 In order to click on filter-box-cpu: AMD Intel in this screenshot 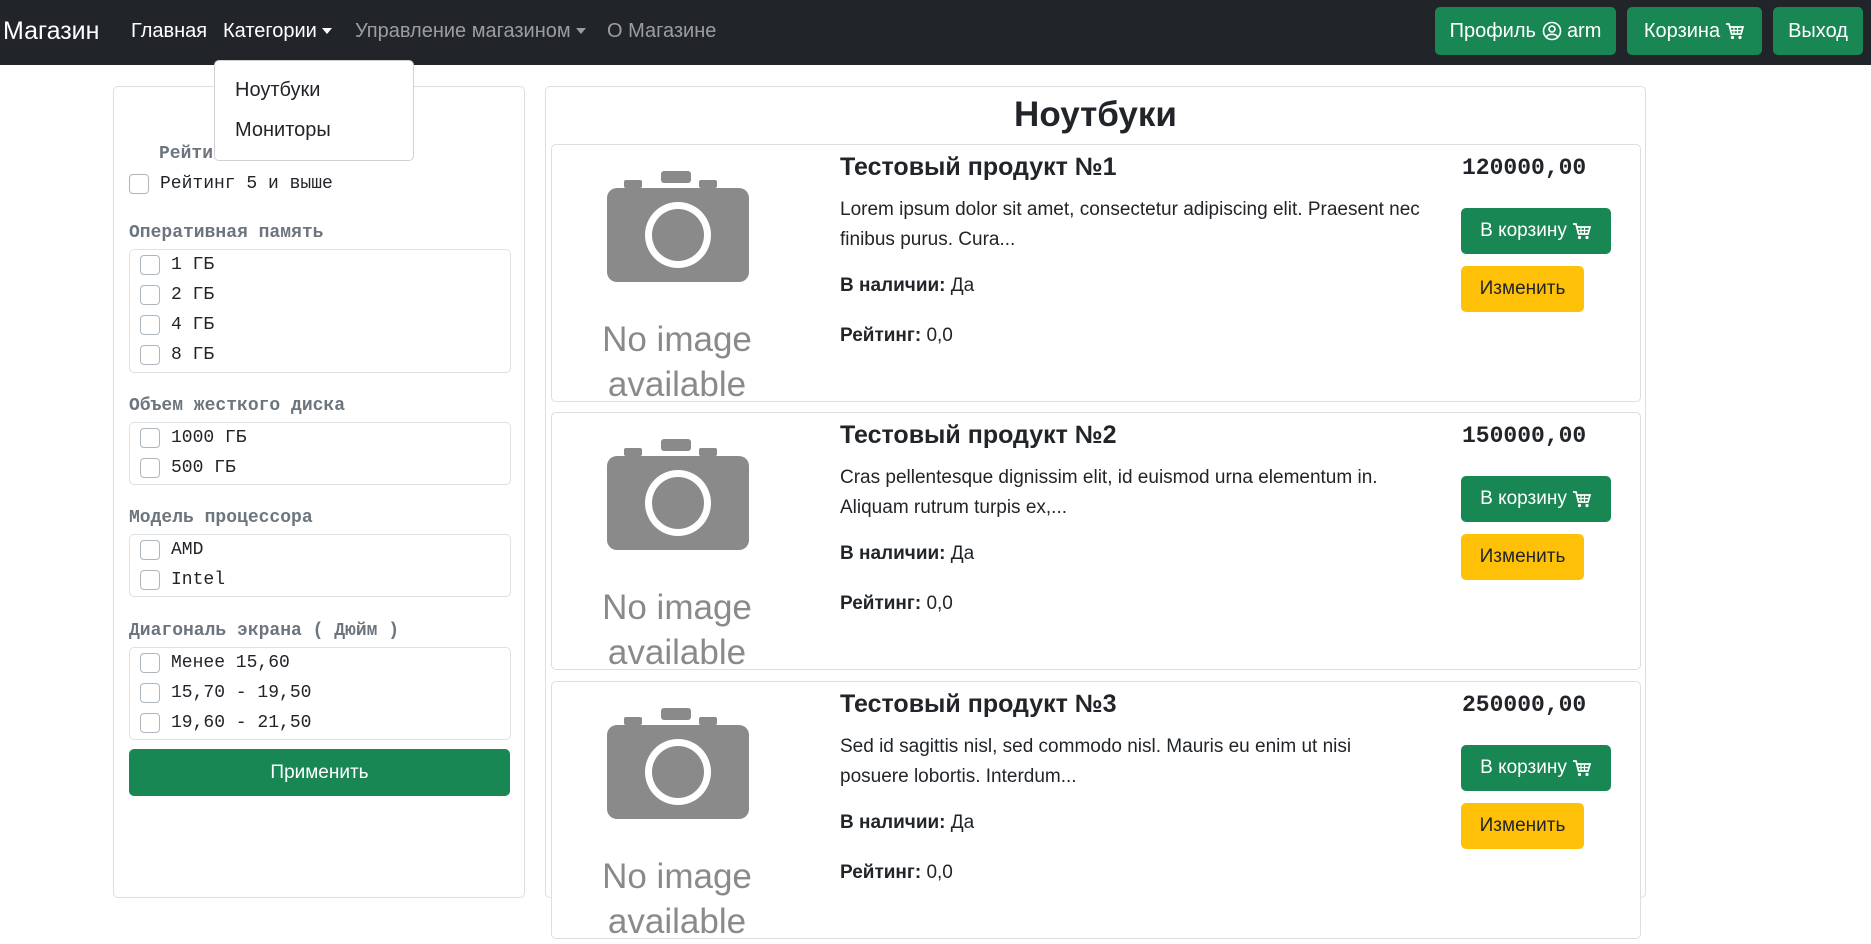, I will do `click(320, 565)`.